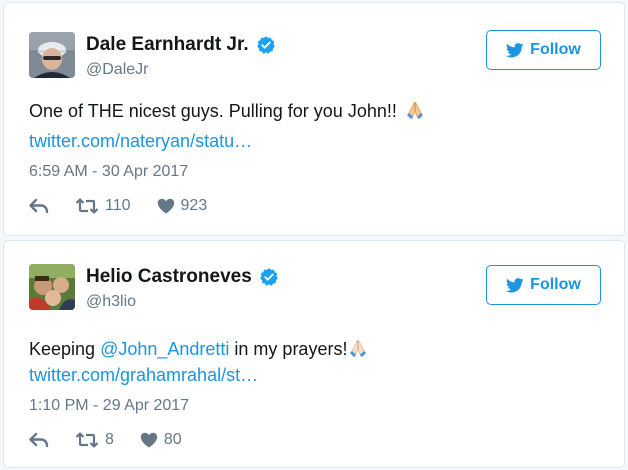 This screenshot has height=470, width=628. Describe the element at coordinates (169, 277) in the screenshot. I see `display-name-text: Helio Castroneves` at that location.